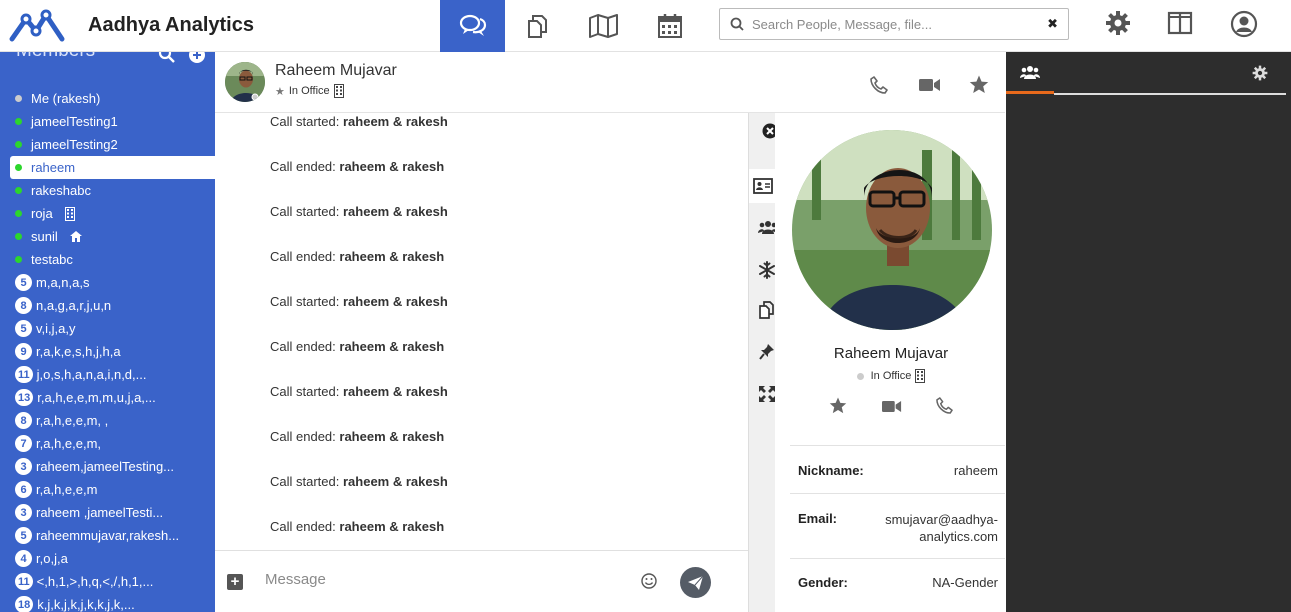  What do you see at coordinates (69, 213) in the screenshot?
I see `building-icon` at bounding box center [69, 213].